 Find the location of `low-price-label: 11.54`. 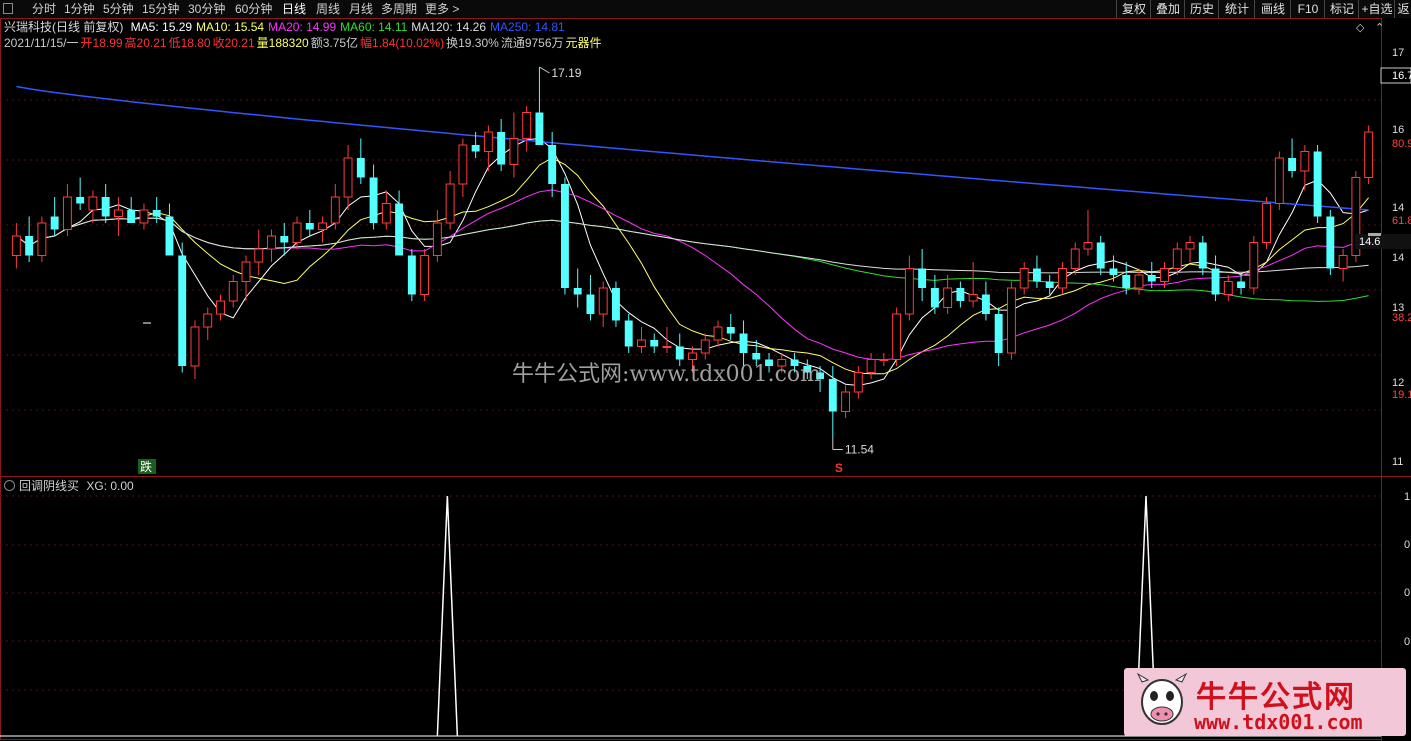

low-price-label: 11.54 is located at coordinates (859, 450).